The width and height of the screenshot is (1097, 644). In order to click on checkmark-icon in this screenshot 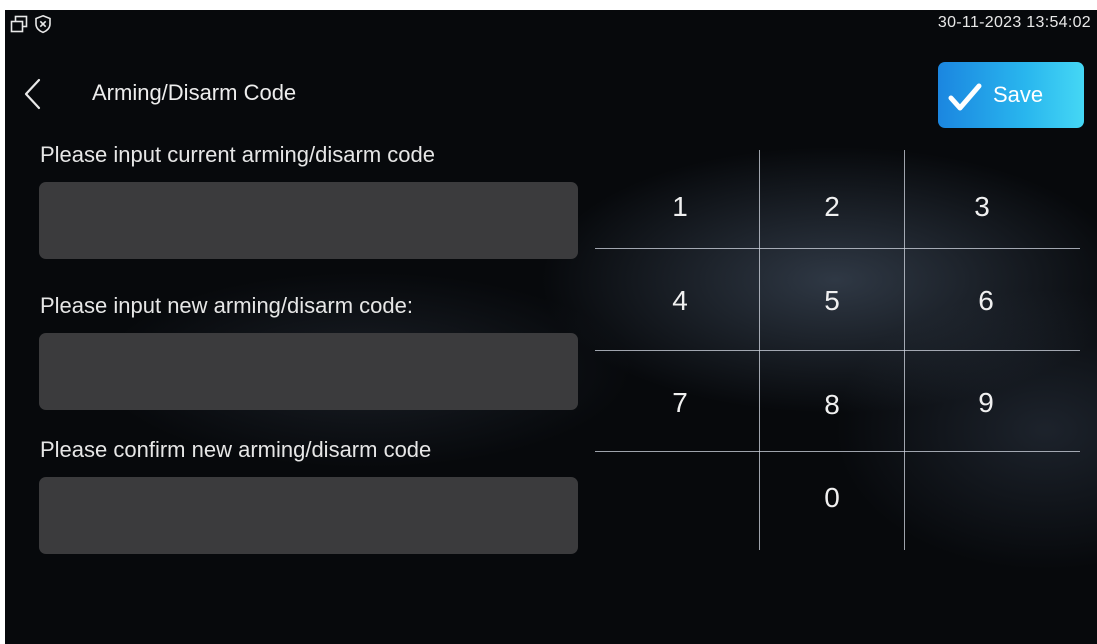, I will do `click(965, 97)`.